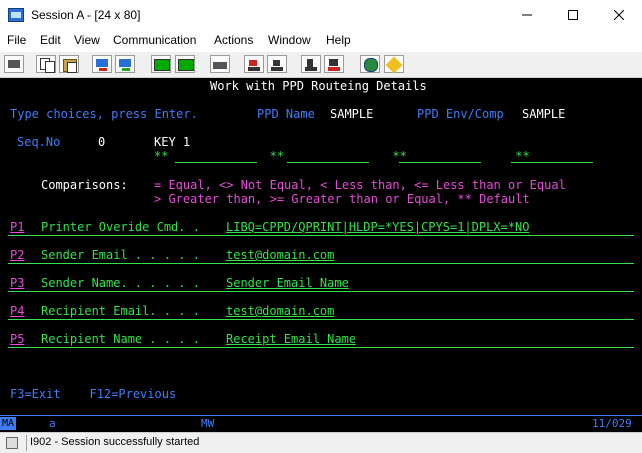  What do you see at coordinates (12, 443) in the screenshot?
I see `connection-status-icon` at bounding box center [12, 443].